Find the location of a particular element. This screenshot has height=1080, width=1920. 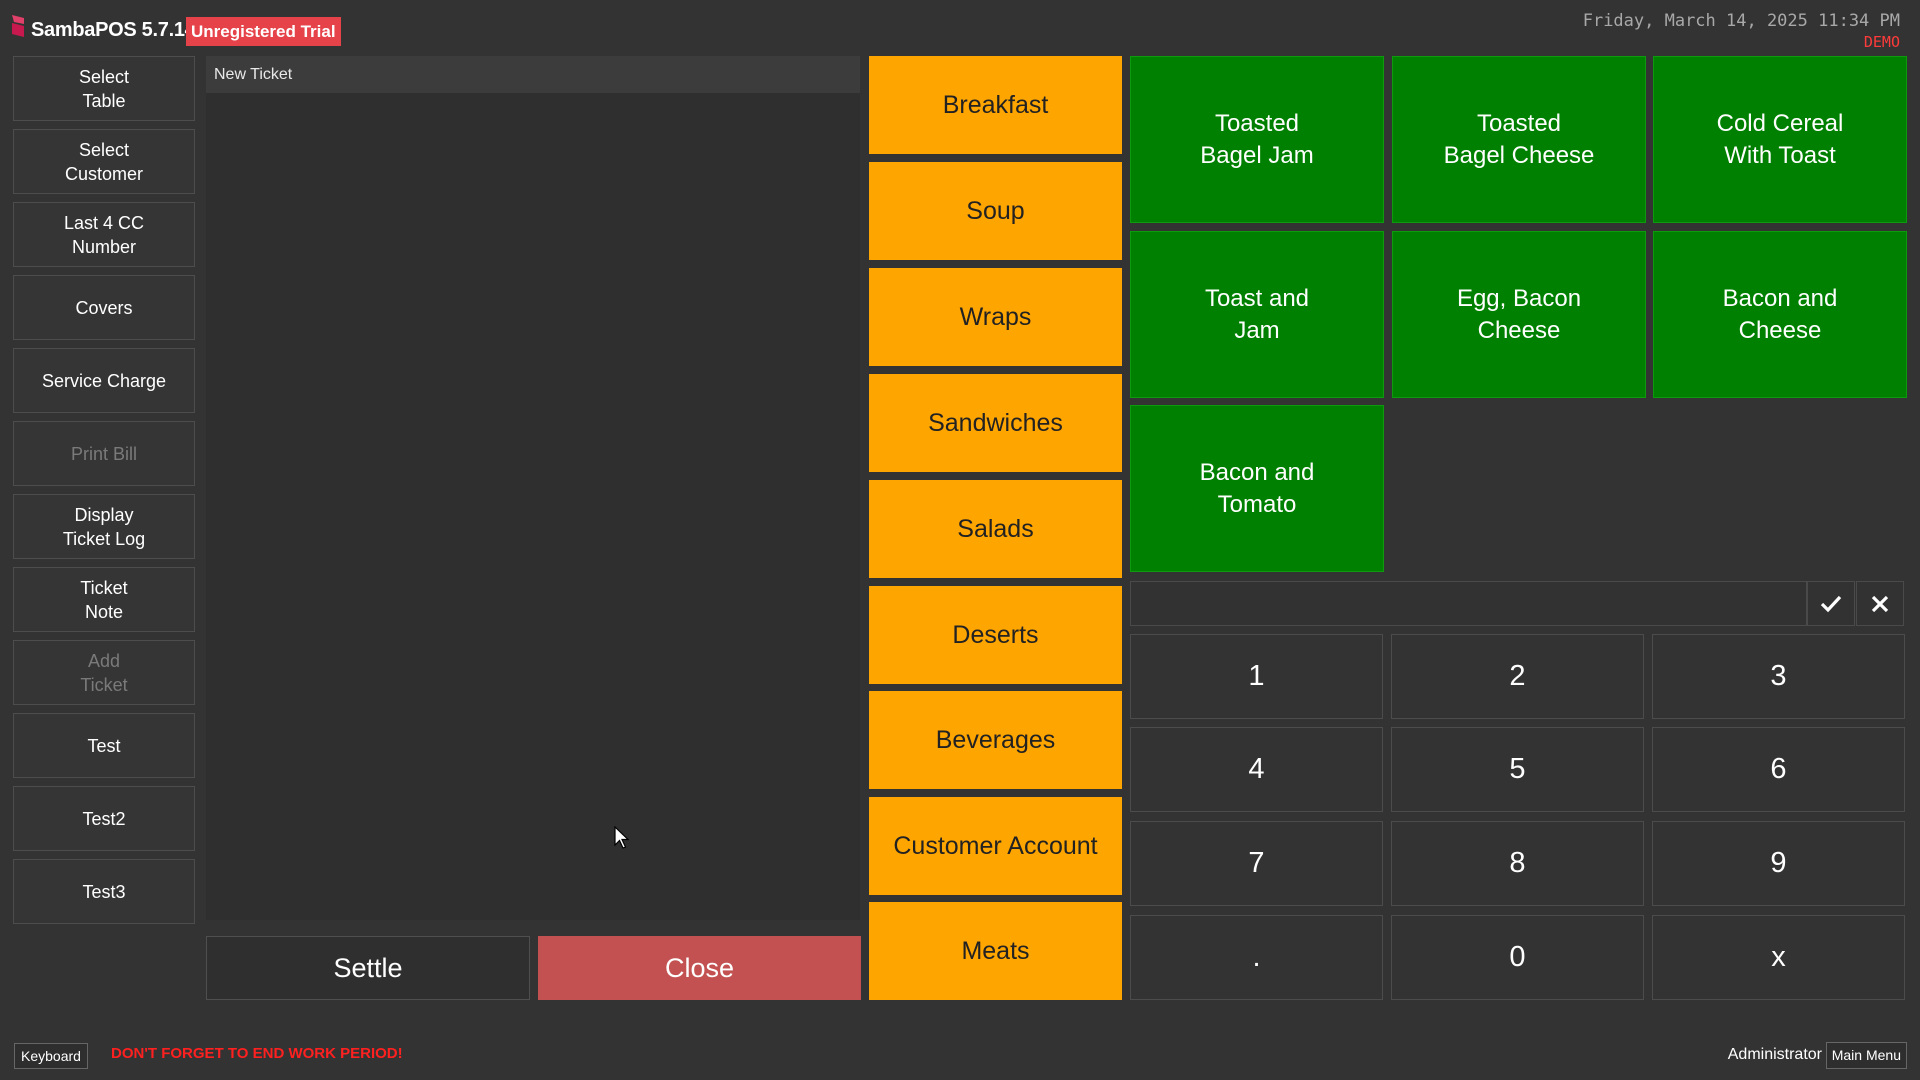

last-4-cc-number-button: Last 4 CC Number is located at coordinates (104, 234).